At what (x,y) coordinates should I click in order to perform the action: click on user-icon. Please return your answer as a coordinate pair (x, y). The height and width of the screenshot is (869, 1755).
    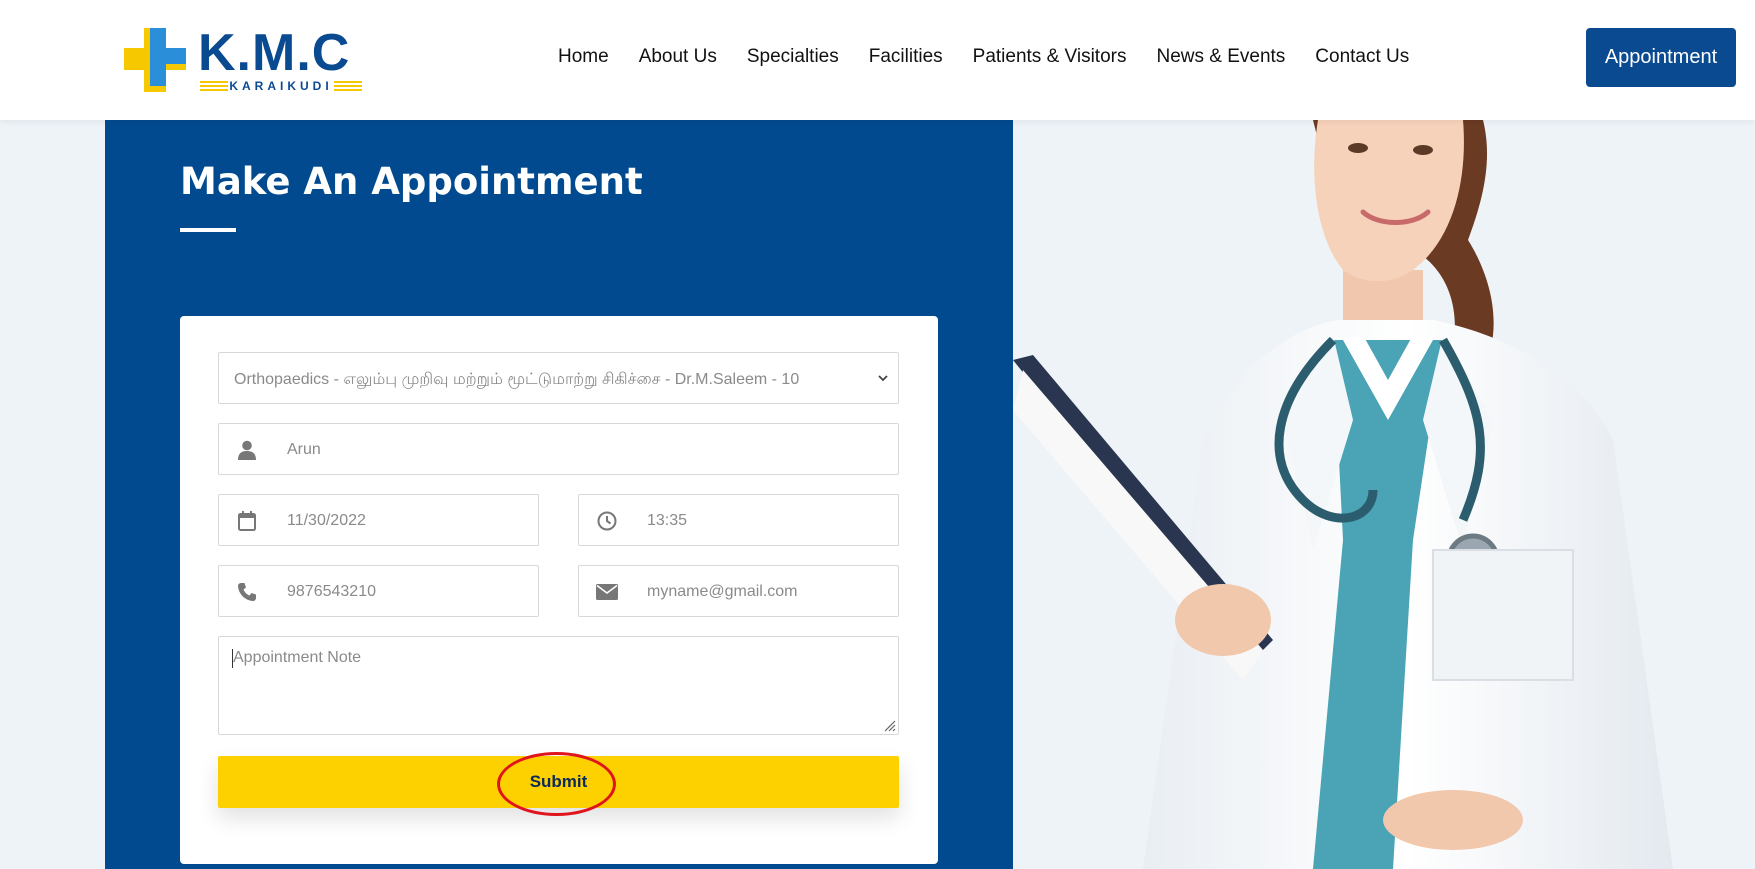
    Looking at the image, I should click on (247, 450).